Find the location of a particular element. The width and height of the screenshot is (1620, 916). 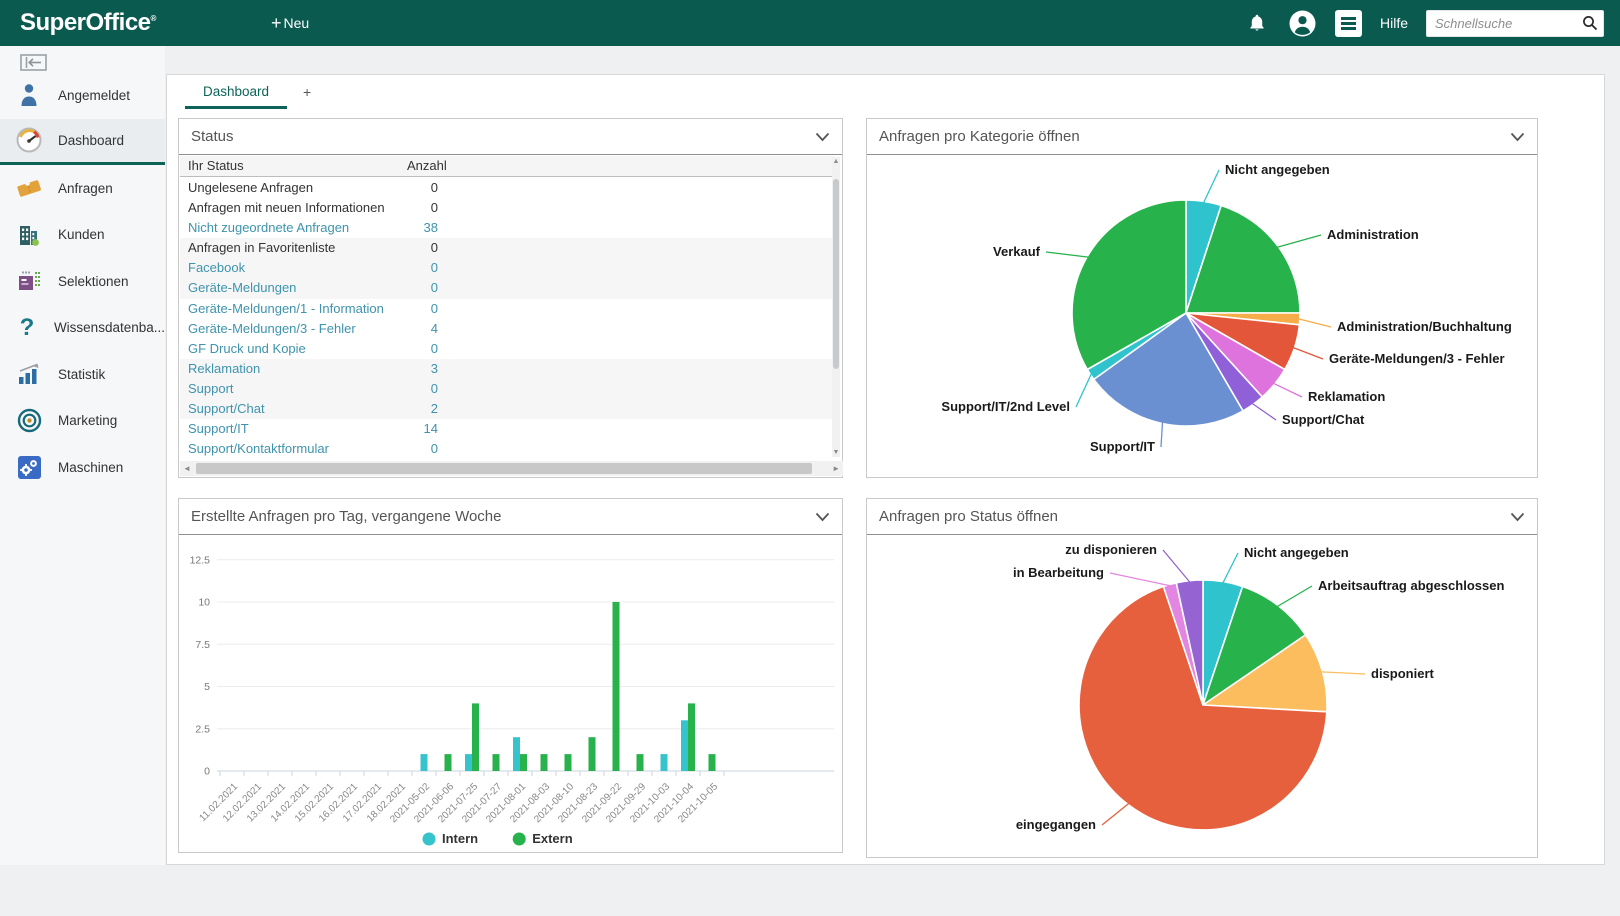

status-row-label: Support is located at coordinates (211, 389).